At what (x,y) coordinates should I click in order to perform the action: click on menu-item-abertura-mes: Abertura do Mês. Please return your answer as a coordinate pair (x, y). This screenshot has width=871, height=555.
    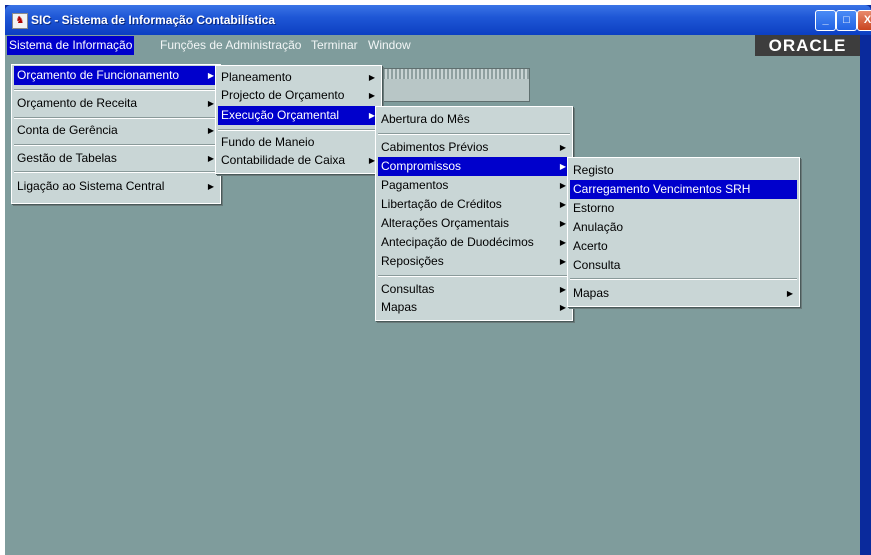
    Looking at the image, I should click on (474, 119).